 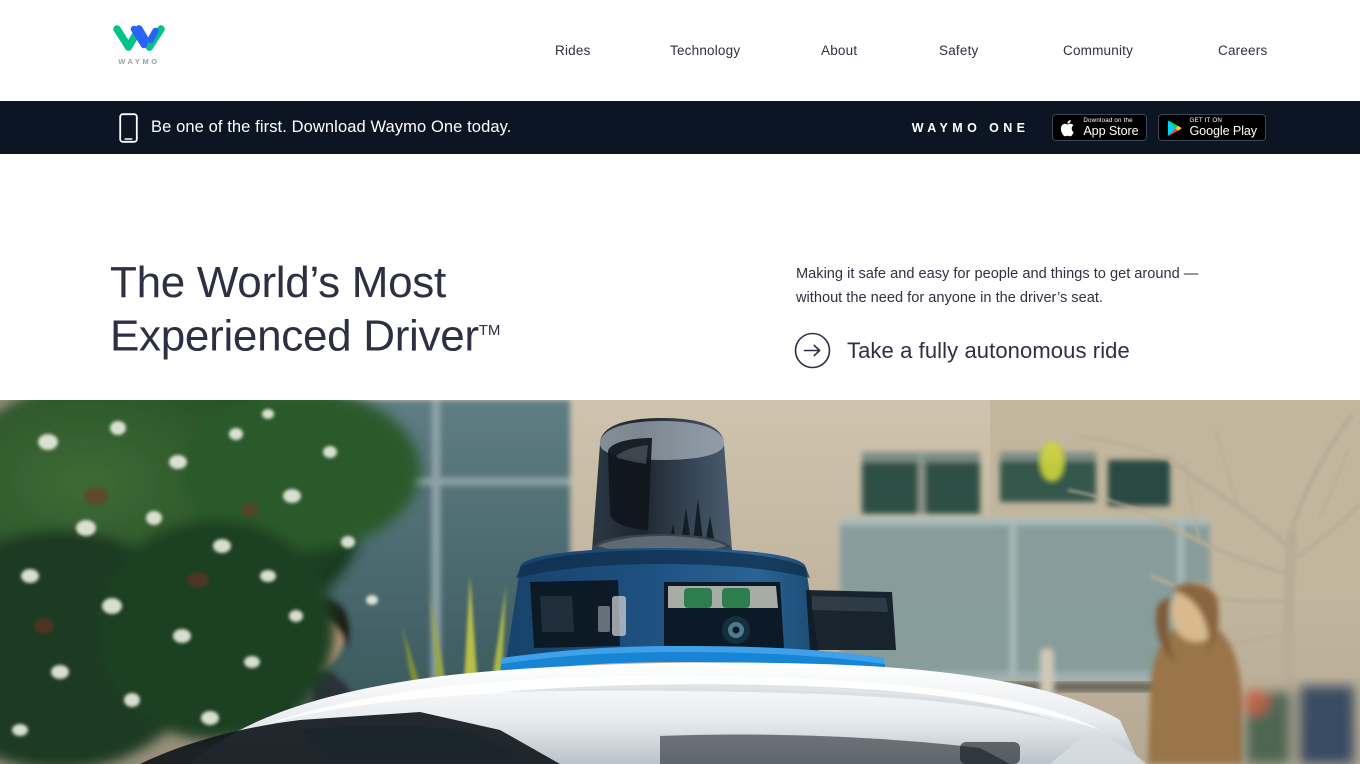 I want to click on app-store-label: App Store, so click(x=1111, y=130).